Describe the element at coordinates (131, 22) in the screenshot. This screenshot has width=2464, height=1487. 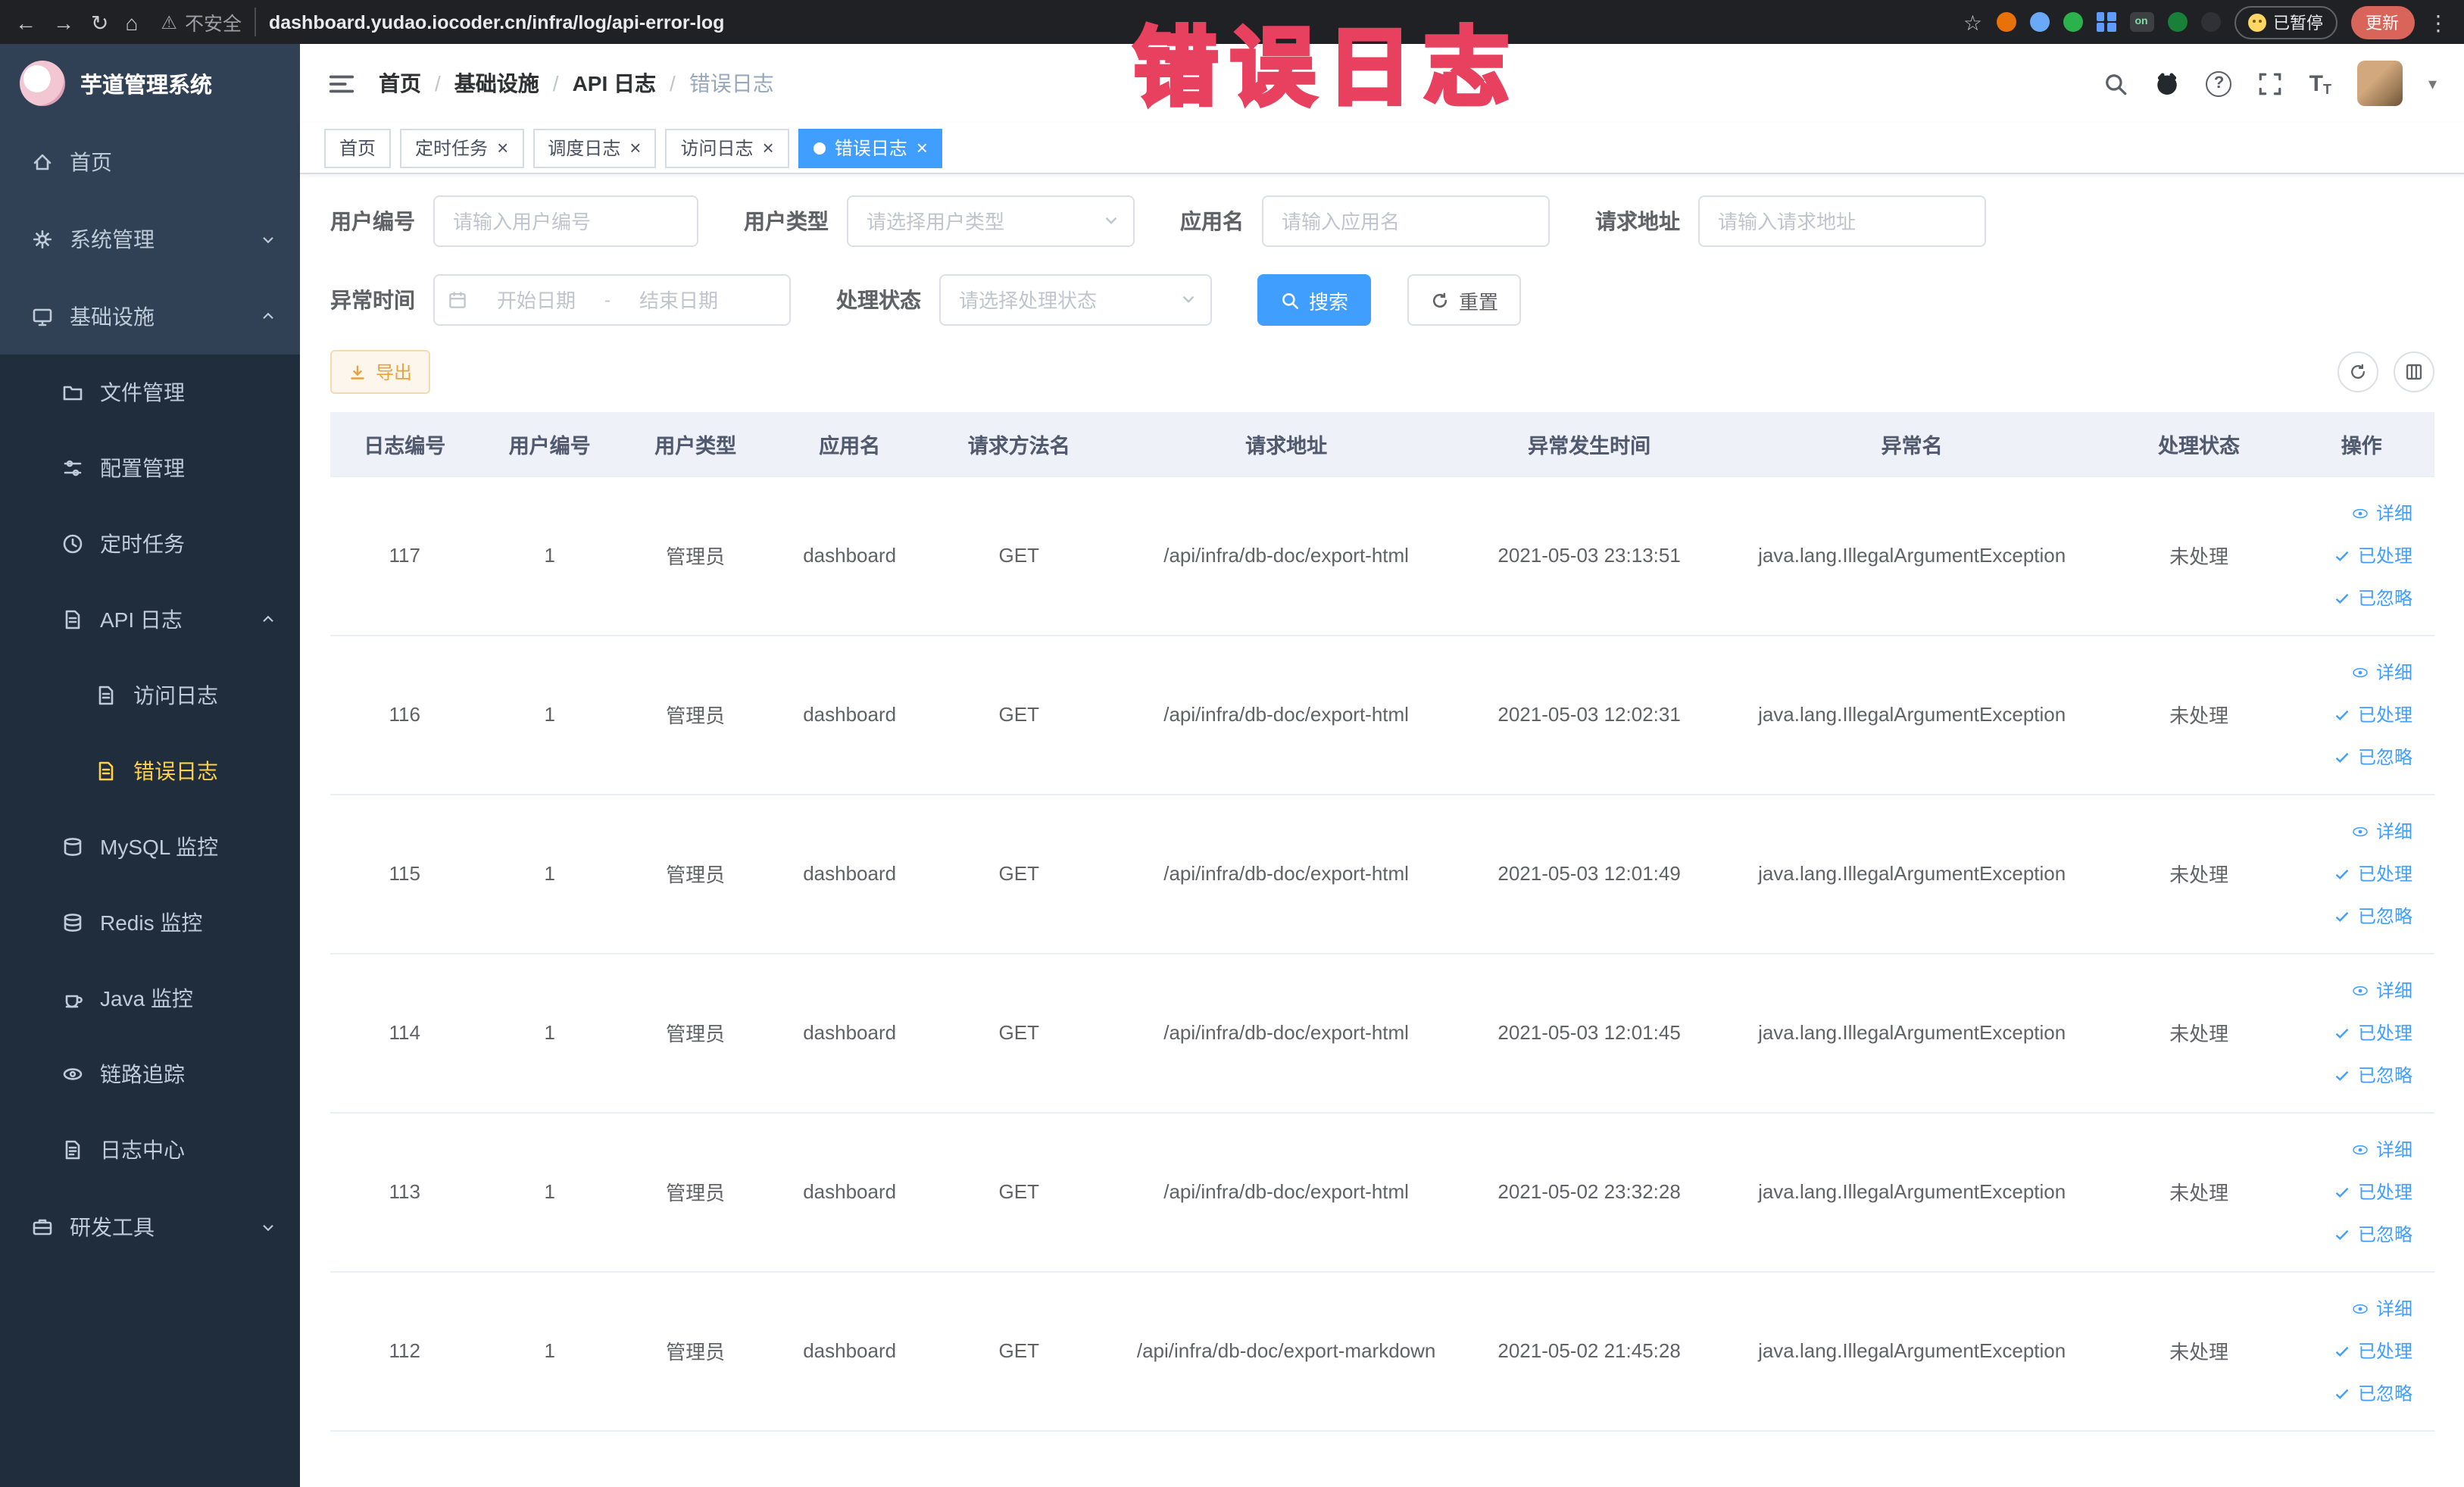
I see `browser-home-icon: ⌂` at that location.